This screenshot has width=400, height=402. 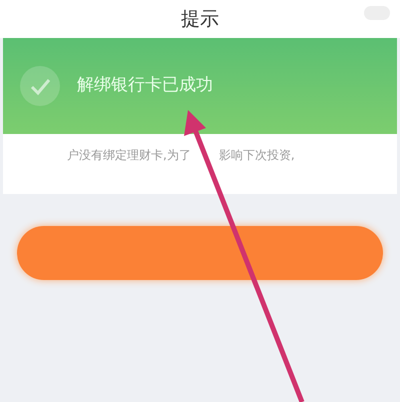 What do you see at coordinates (129, 155) in the screenshot?
I see `notice-text: 户没有绑定理财卡,为了` at bounding box center [129, 155].